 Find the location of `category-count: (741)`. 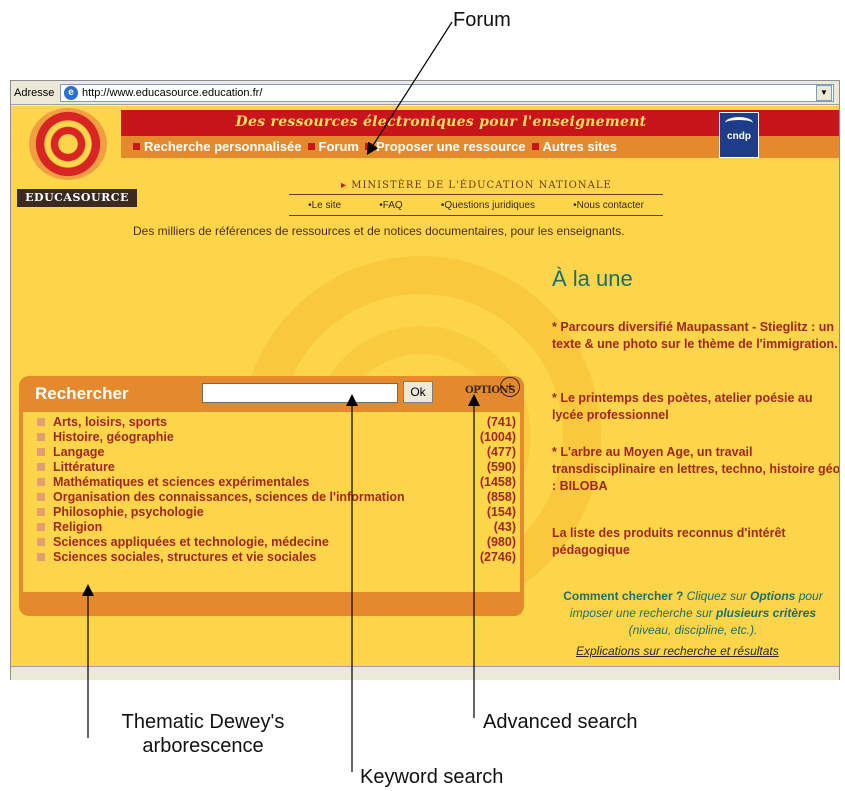

category-count: (741) is located at coordinates (501, 421).